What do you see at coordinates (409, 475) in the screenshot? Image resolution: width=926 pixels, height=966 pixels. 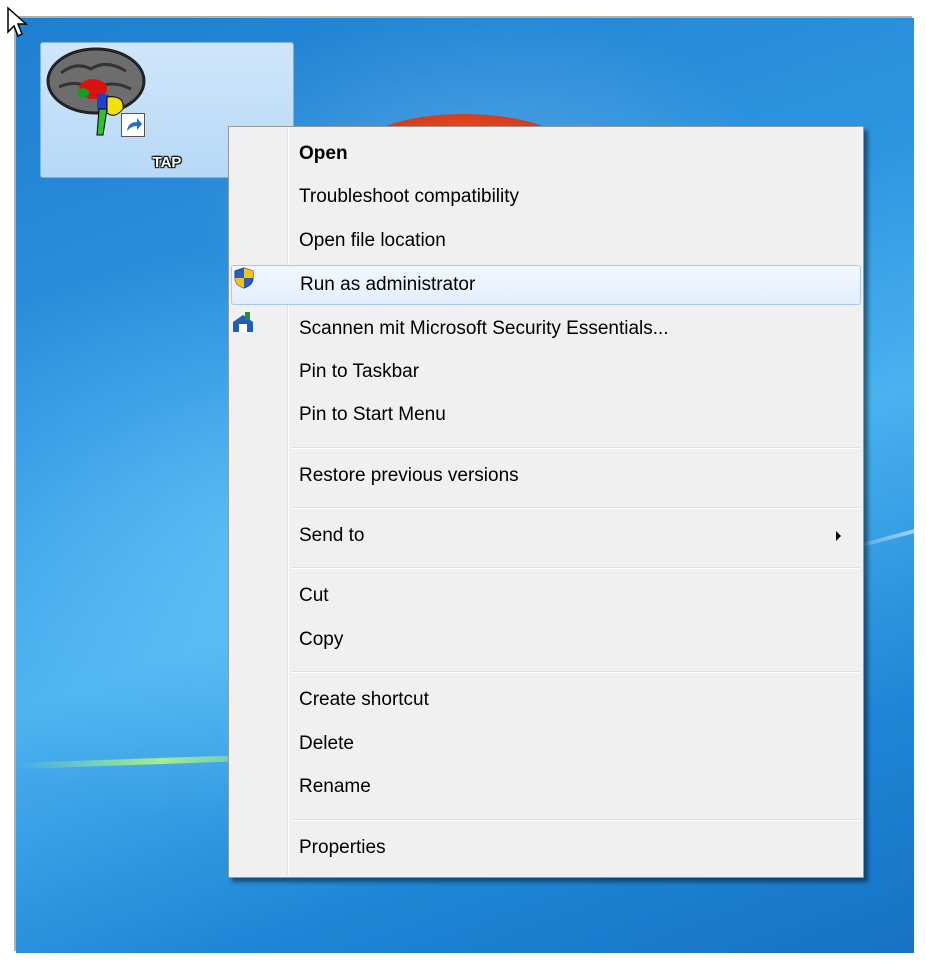 I see `menu-item-label: Restore previous versions` at bounding box center [409, 475].